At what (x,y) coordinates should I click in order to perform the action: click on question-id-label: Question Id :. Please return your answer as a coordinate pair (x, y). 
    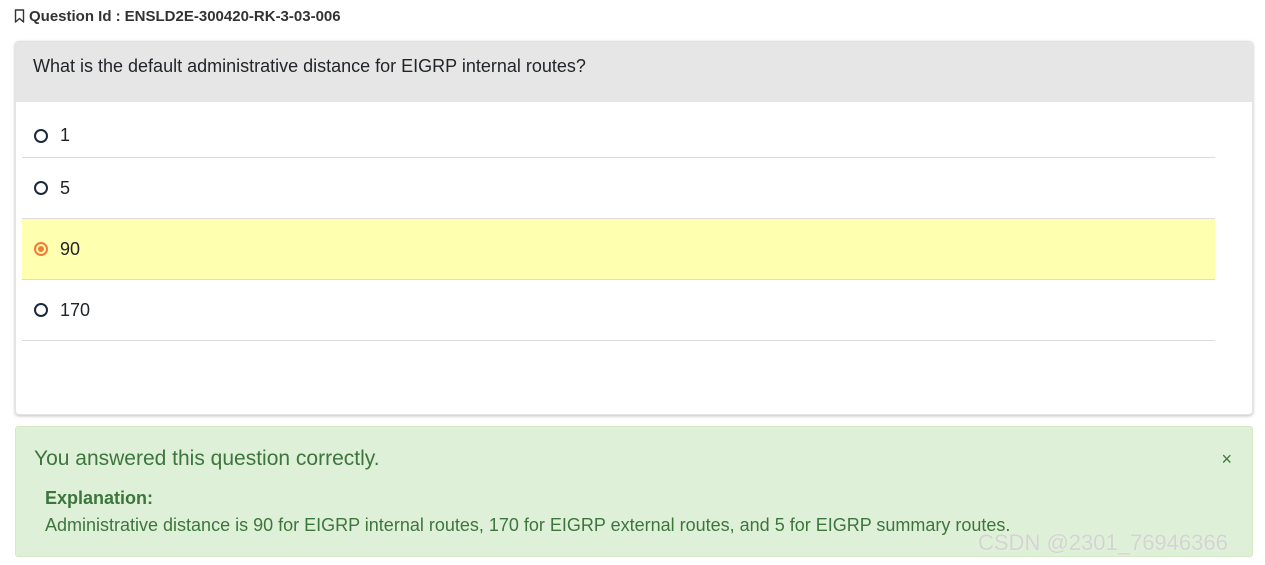
    Looking at the image, I should click on (75, 16).